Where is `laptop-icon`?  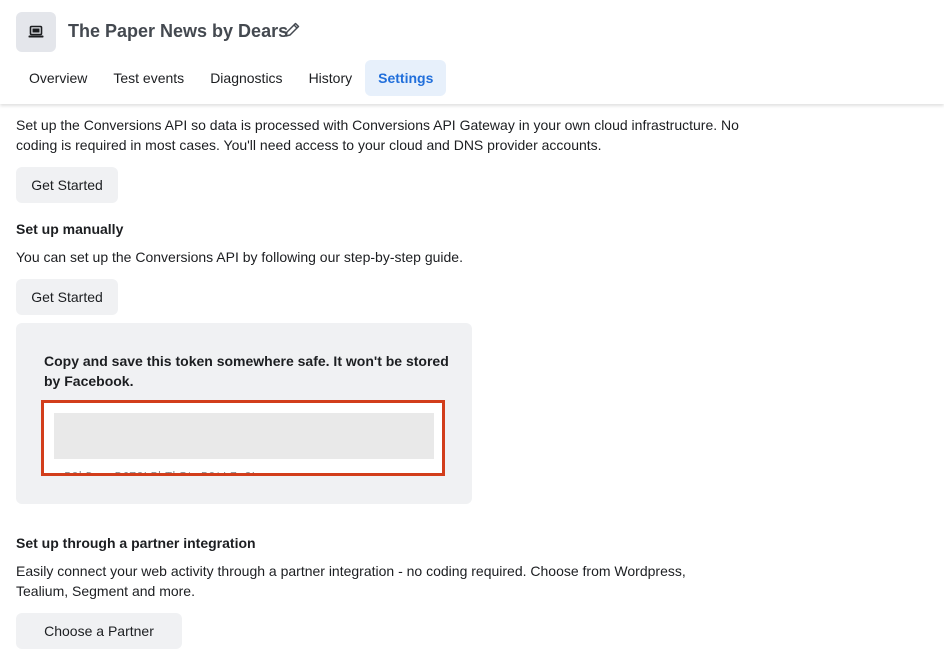 laptop-icon is located at coordinates (36, 32).